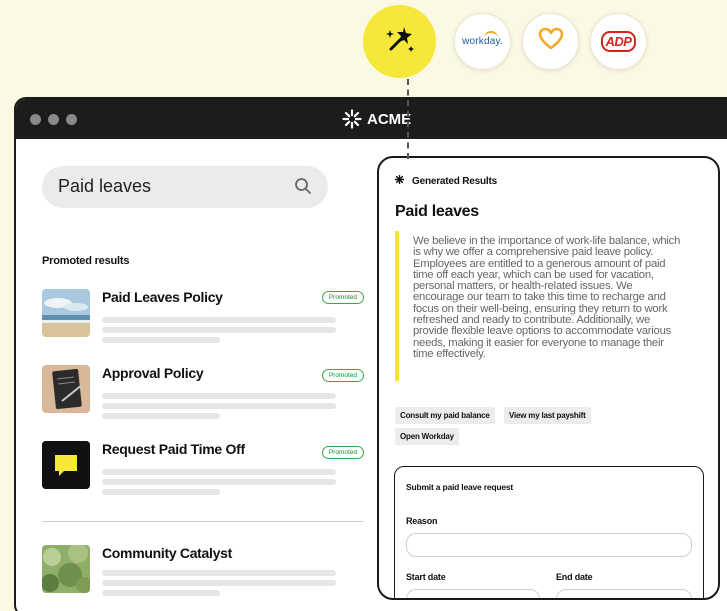  Describe the element at coordinates (66, 465) in the screenshot. I see `chat-icon` at that location.